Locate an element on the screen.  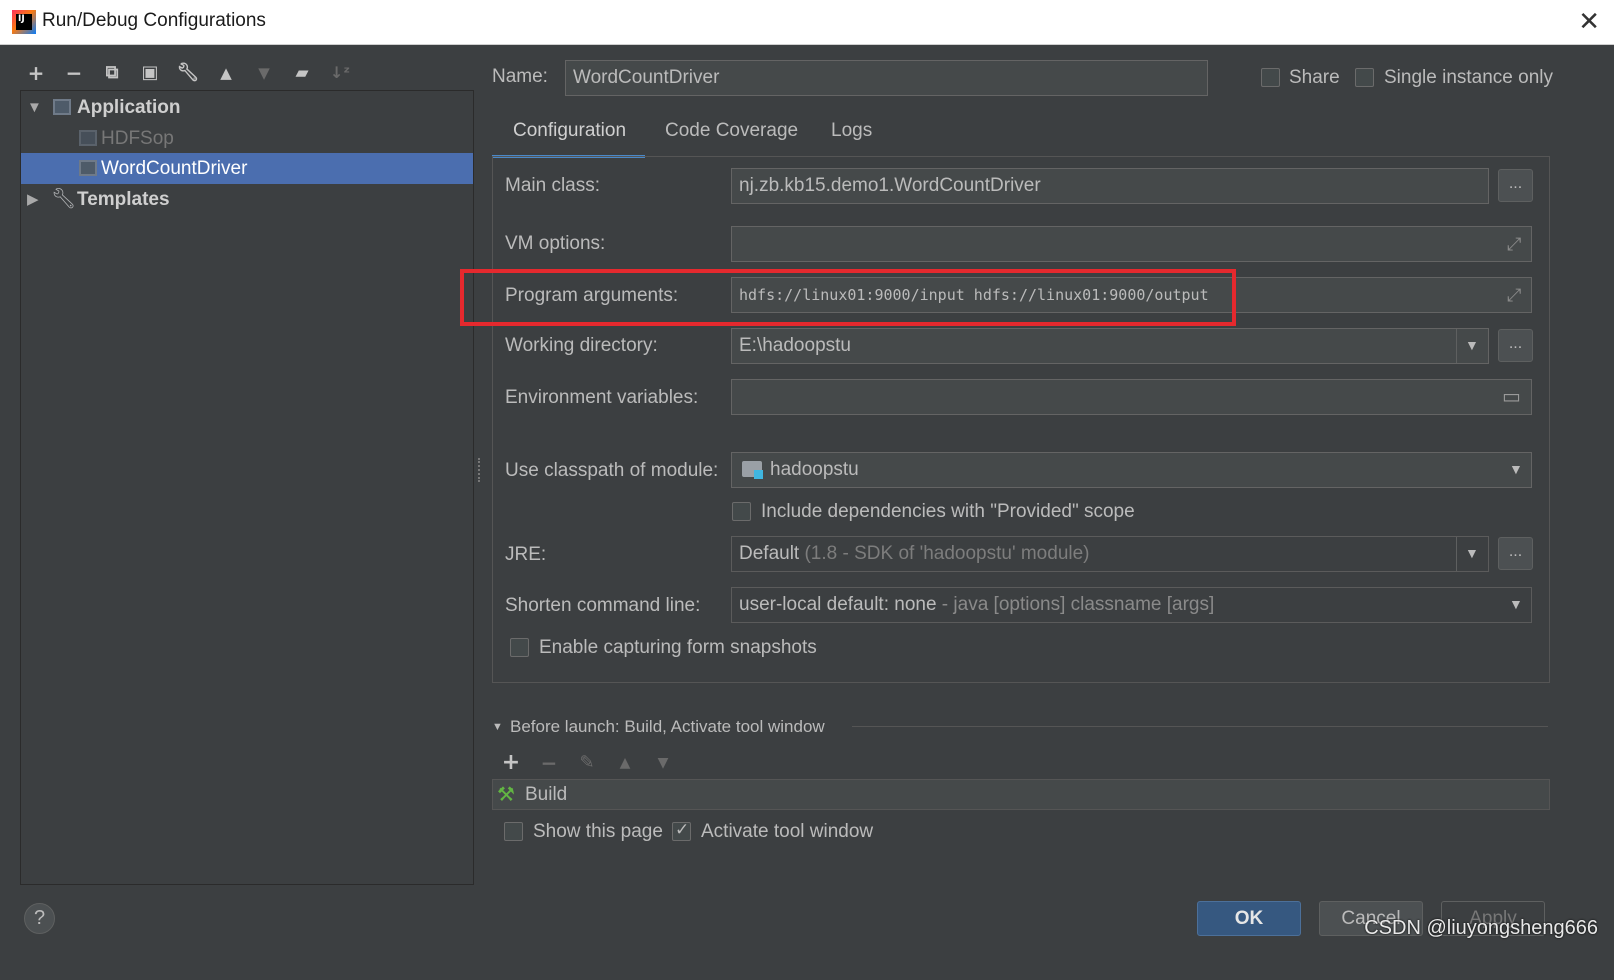
enable-snapshots-checkbox is located at coordinates (519, 647).